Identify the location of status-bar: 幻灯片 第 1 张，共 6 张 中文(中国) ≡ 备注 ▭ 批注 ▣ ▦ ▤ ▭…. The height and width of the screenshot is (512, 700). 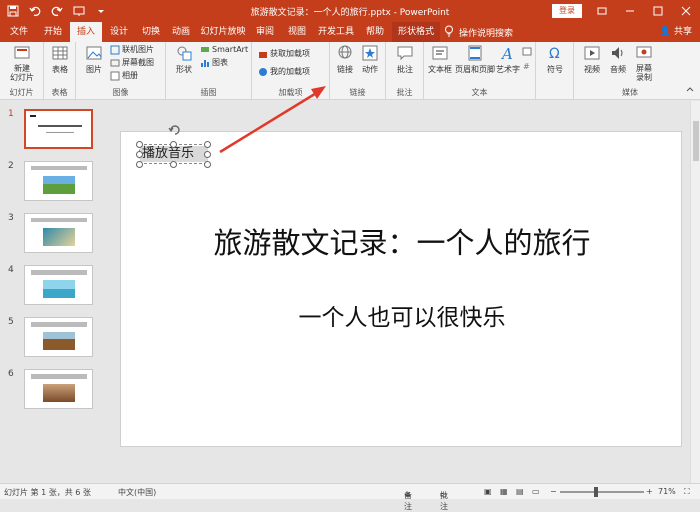
(350, 497).